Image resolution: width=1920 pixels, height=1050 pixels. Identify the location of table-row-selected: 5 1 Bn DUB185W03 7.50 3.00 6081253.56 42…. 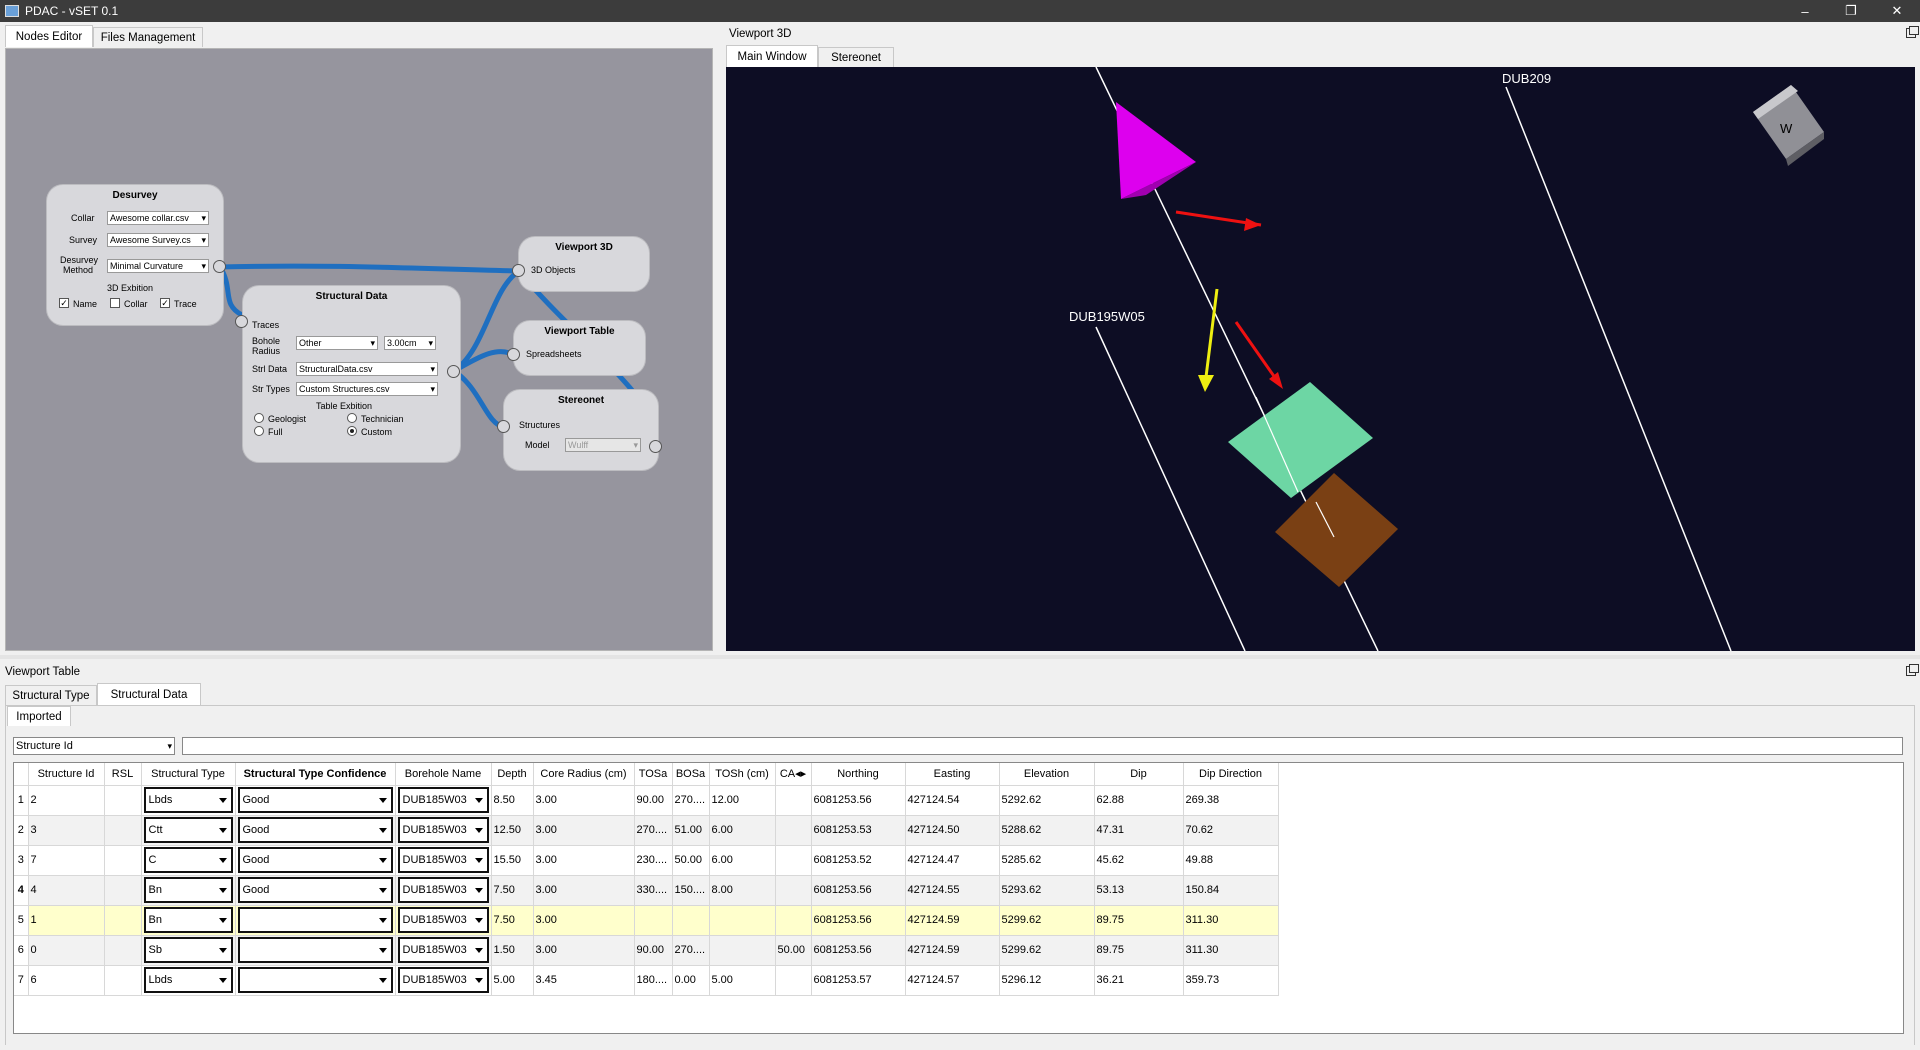
(646, 920).